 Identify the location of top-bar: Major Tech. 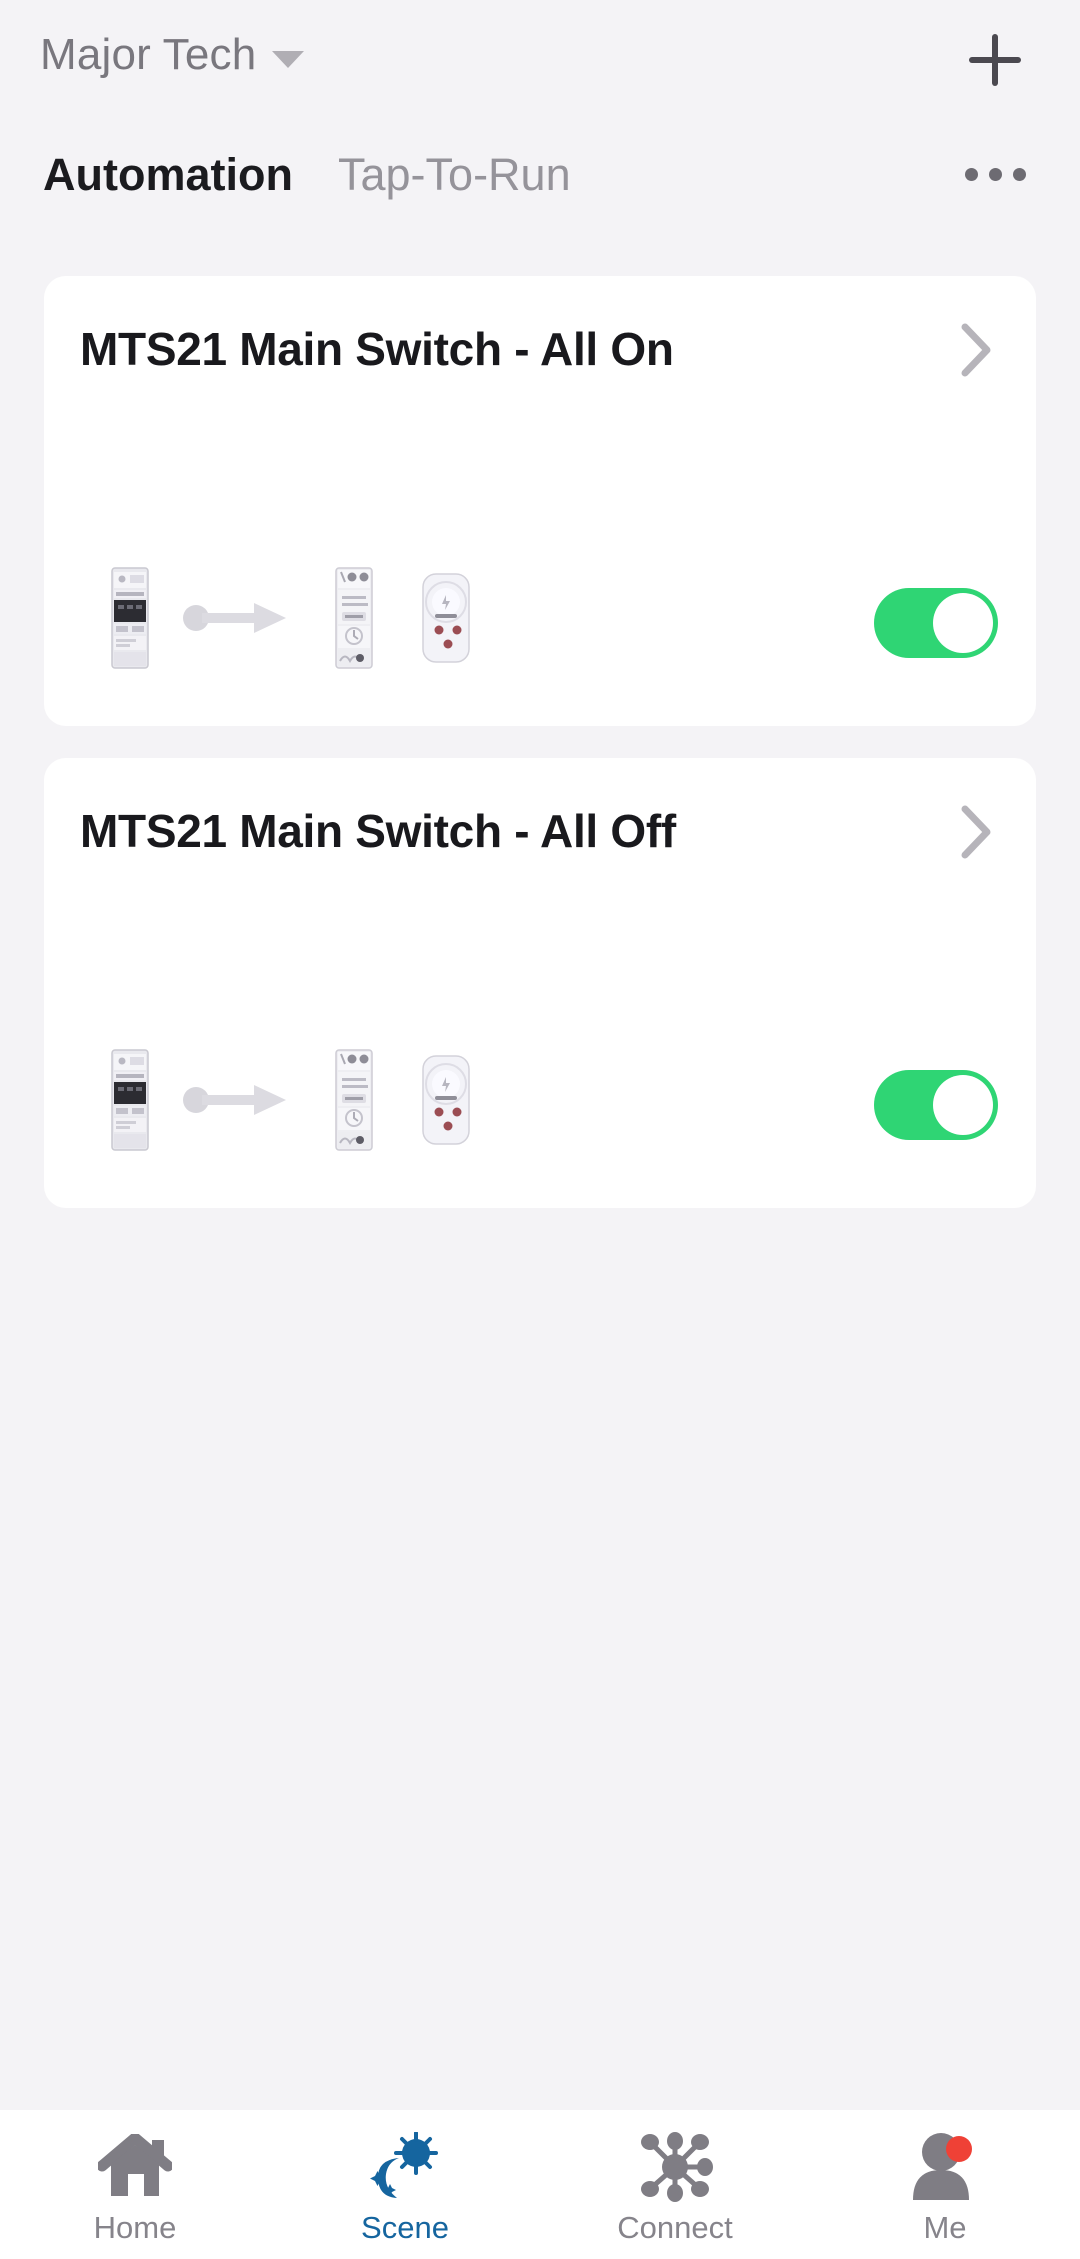
(540, 59).